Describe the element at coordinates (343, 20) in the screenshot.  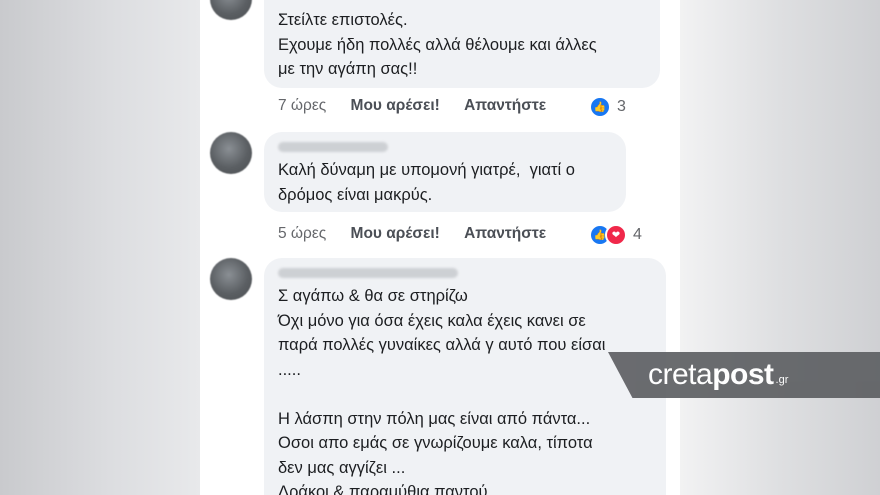
I see `comment-text: Στείλτε επιστολές.` at that location.